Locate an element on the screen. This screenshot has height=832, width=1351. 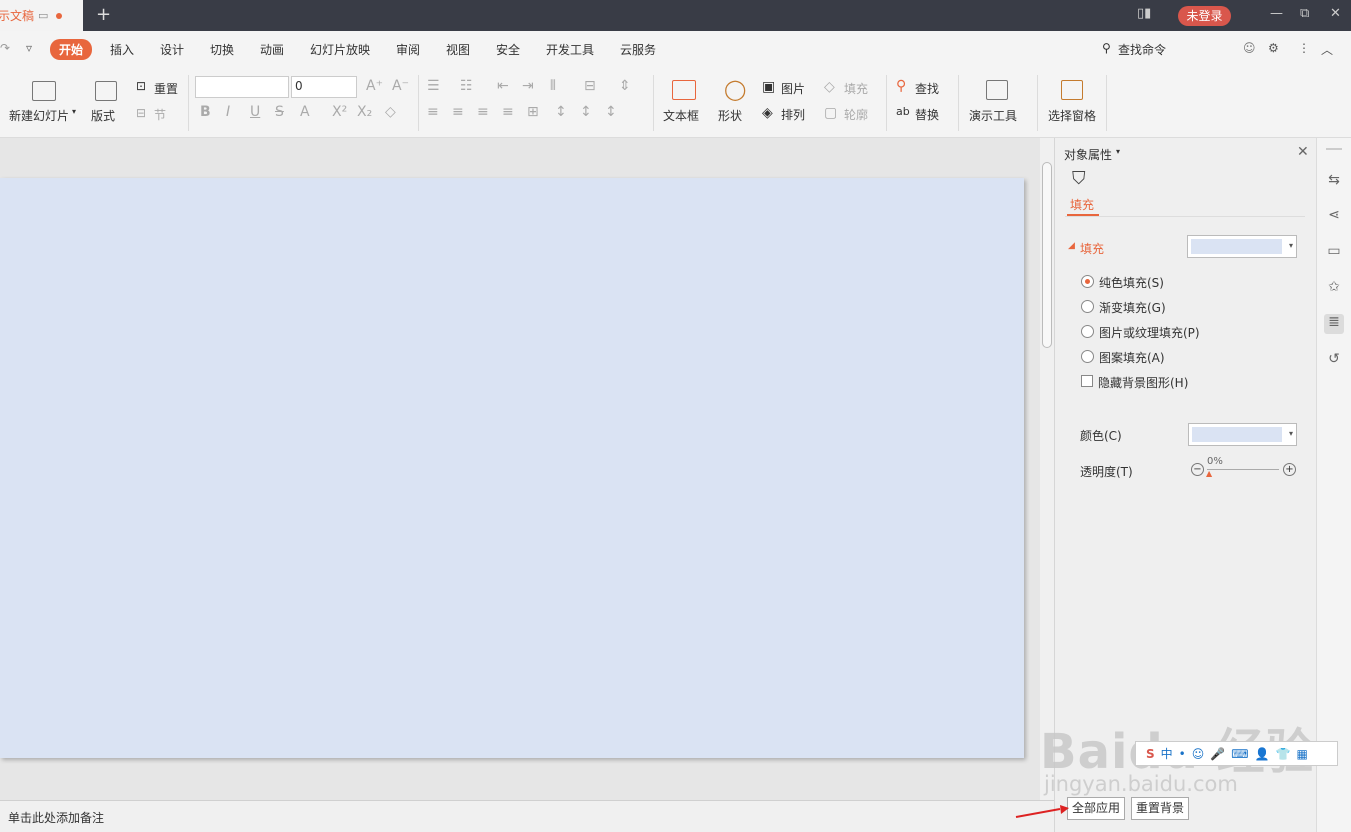
menu-animation: 动画 is located at coordinates (272, 49).